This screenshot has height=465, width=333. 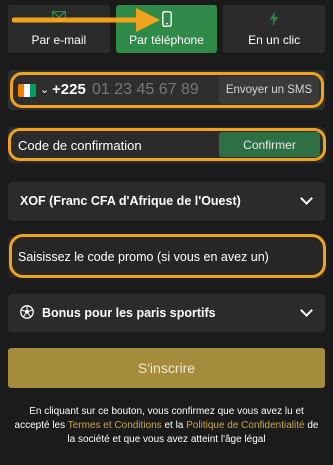 I want to click on send-sms-button: Envoyer un SMS, so click(x=269, y=90).